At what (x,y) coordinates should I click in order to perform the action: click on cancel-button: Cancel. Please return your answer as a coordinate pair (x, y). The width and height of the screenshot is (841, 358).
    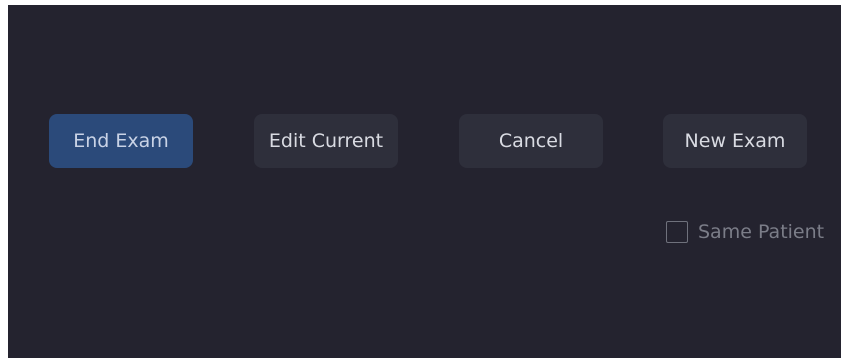
    Looking at the image, I should click on (531, 141).